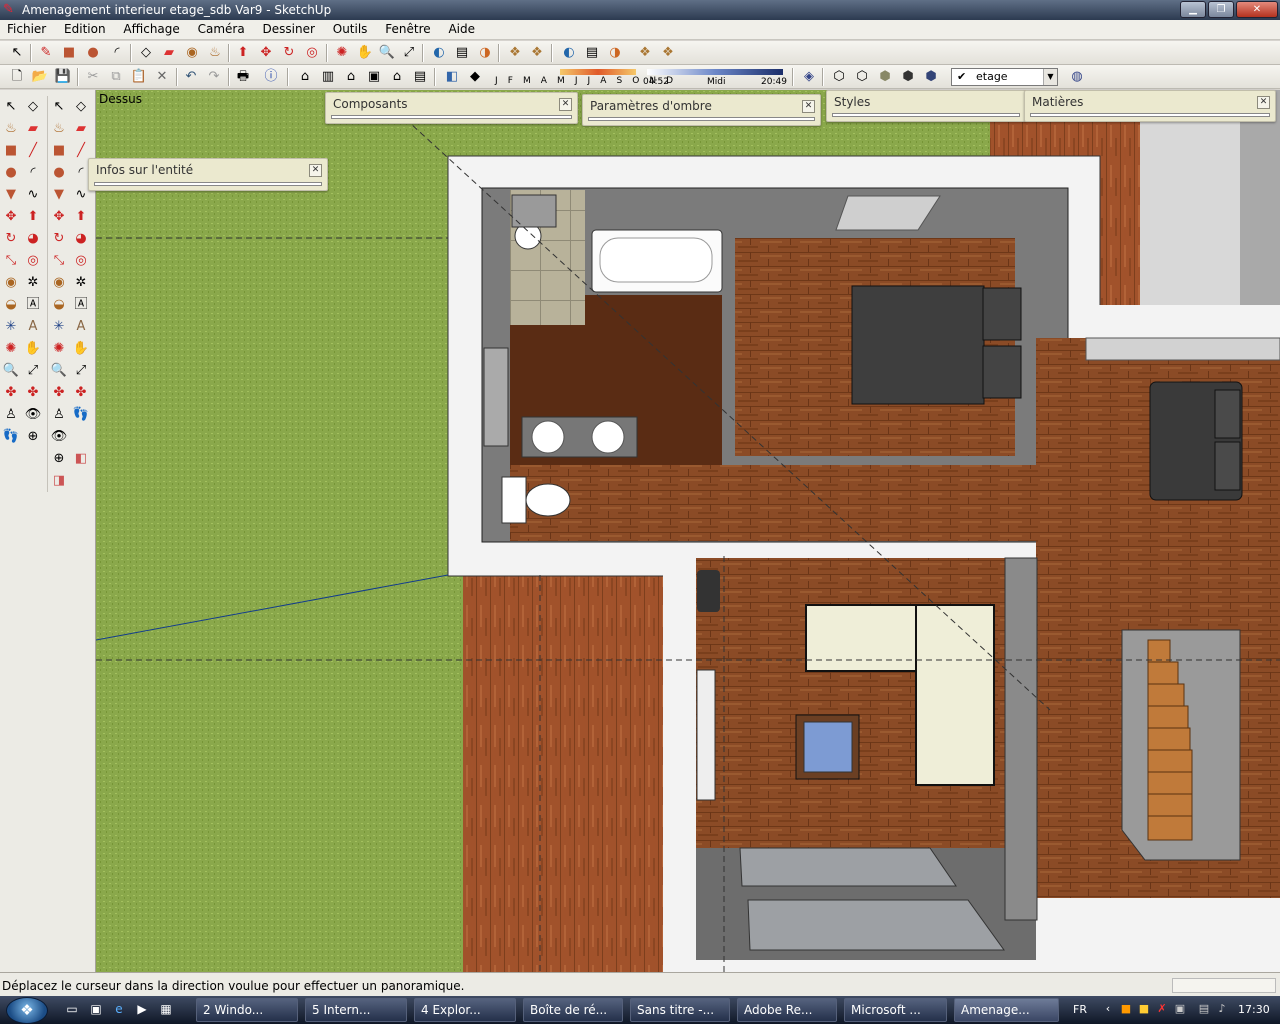 The width and height of the screenshot is (1280, 1024). Describe the element at coordinates (208, 174) in the screenshot. I see `entity-info-panel: Infos sur l'entité ✕` at that location.